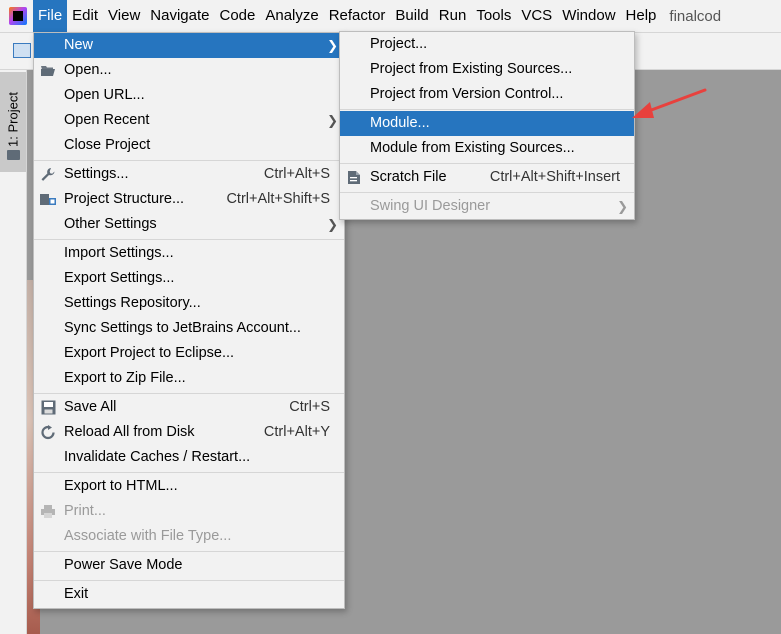 The height and width of the screenshot is (634, 781). I want to click on menu-view: View, so click(124, 16).